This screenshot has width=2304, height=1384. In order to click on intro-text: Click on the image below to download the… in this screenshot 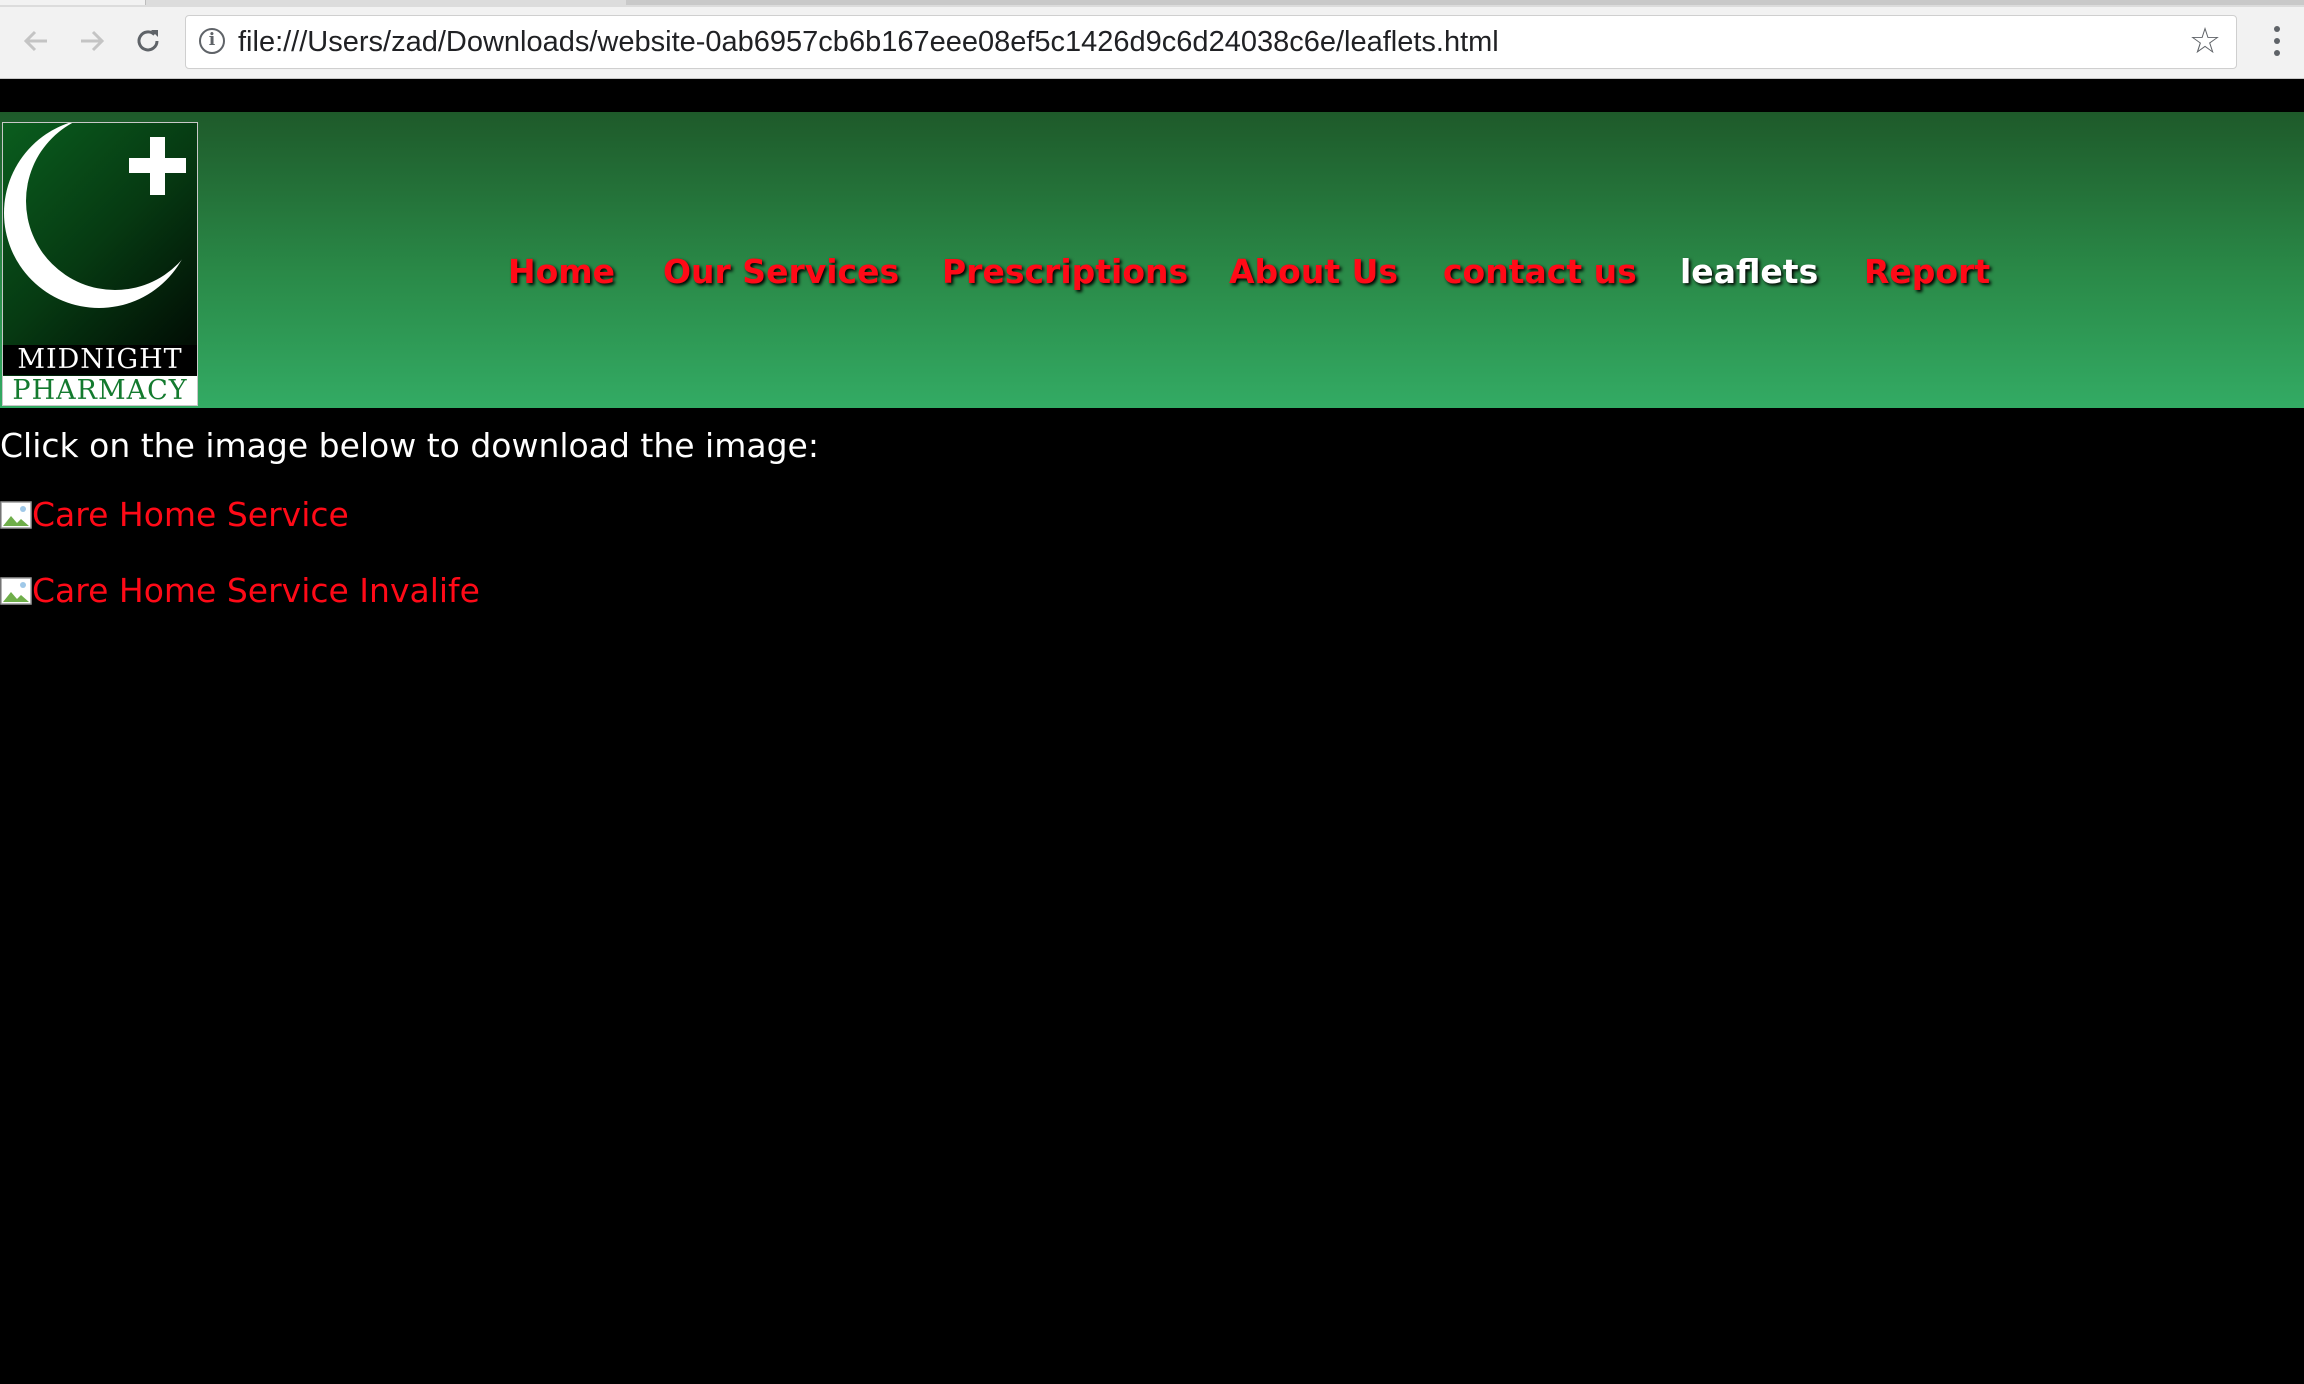, I will do `click(409, 445)`.